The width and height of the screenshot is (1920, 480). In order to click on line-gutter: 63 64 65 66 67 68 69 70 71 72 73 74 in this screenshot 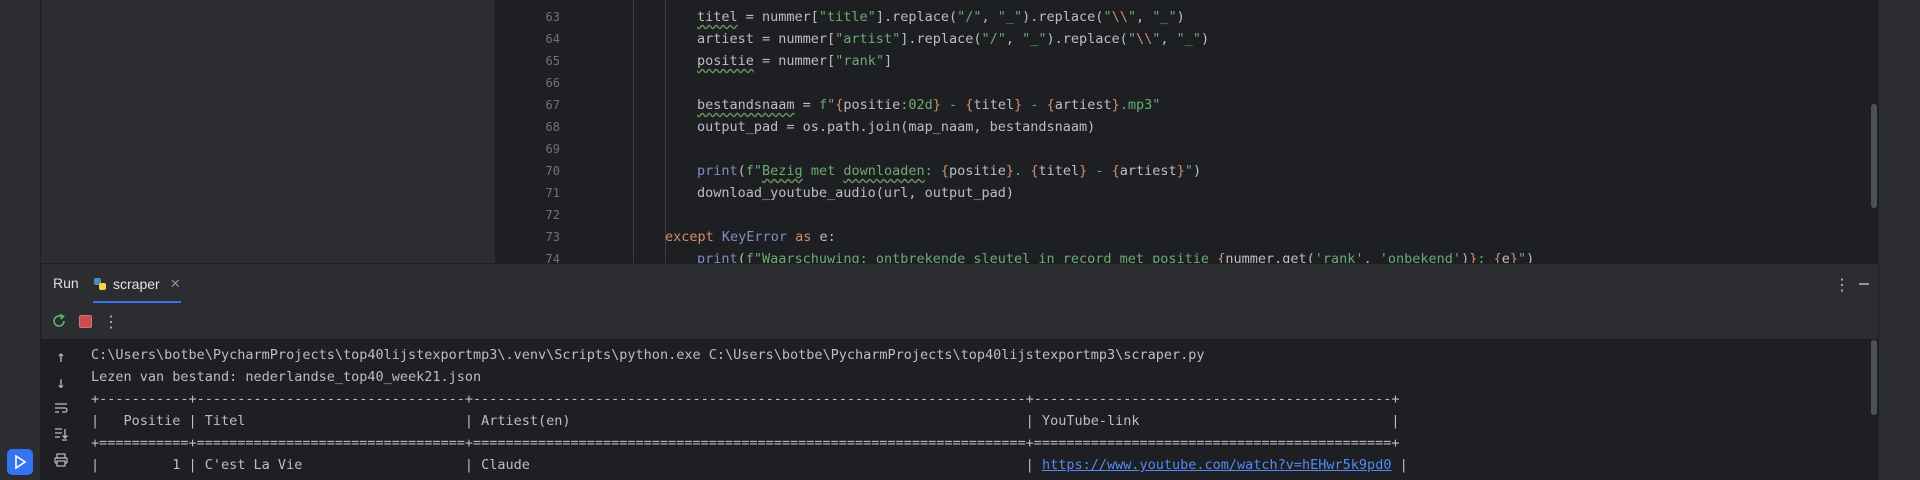, I will do `click(548, 131)`.